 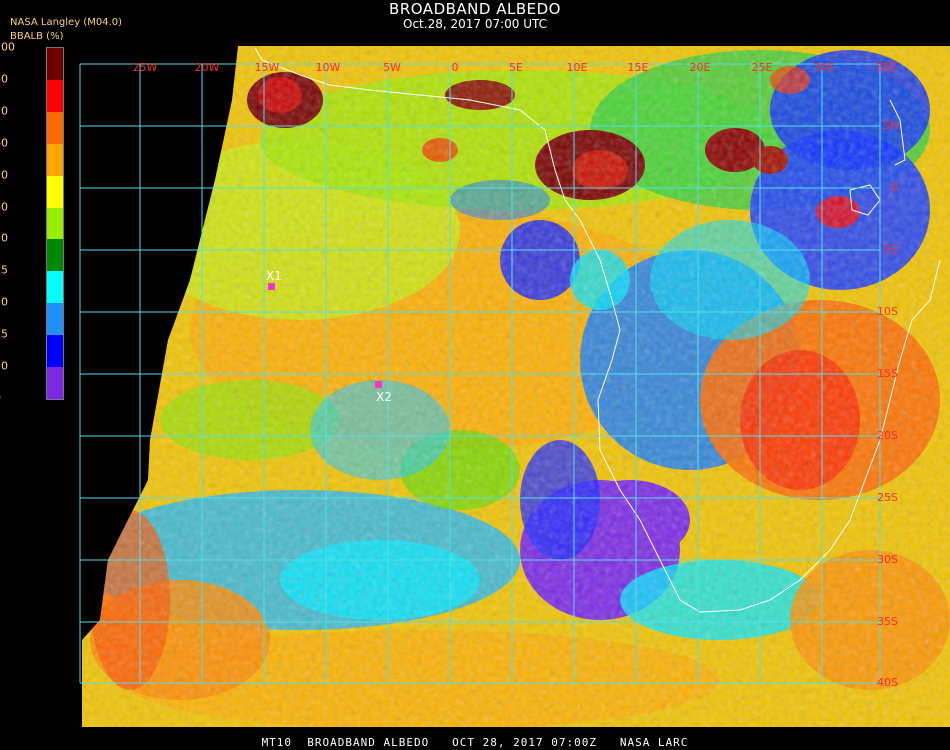 What do you see at coordinates (887, 621) in the screenshot?
I see `latitude-label: 35S` at bounding box center [887, 621].